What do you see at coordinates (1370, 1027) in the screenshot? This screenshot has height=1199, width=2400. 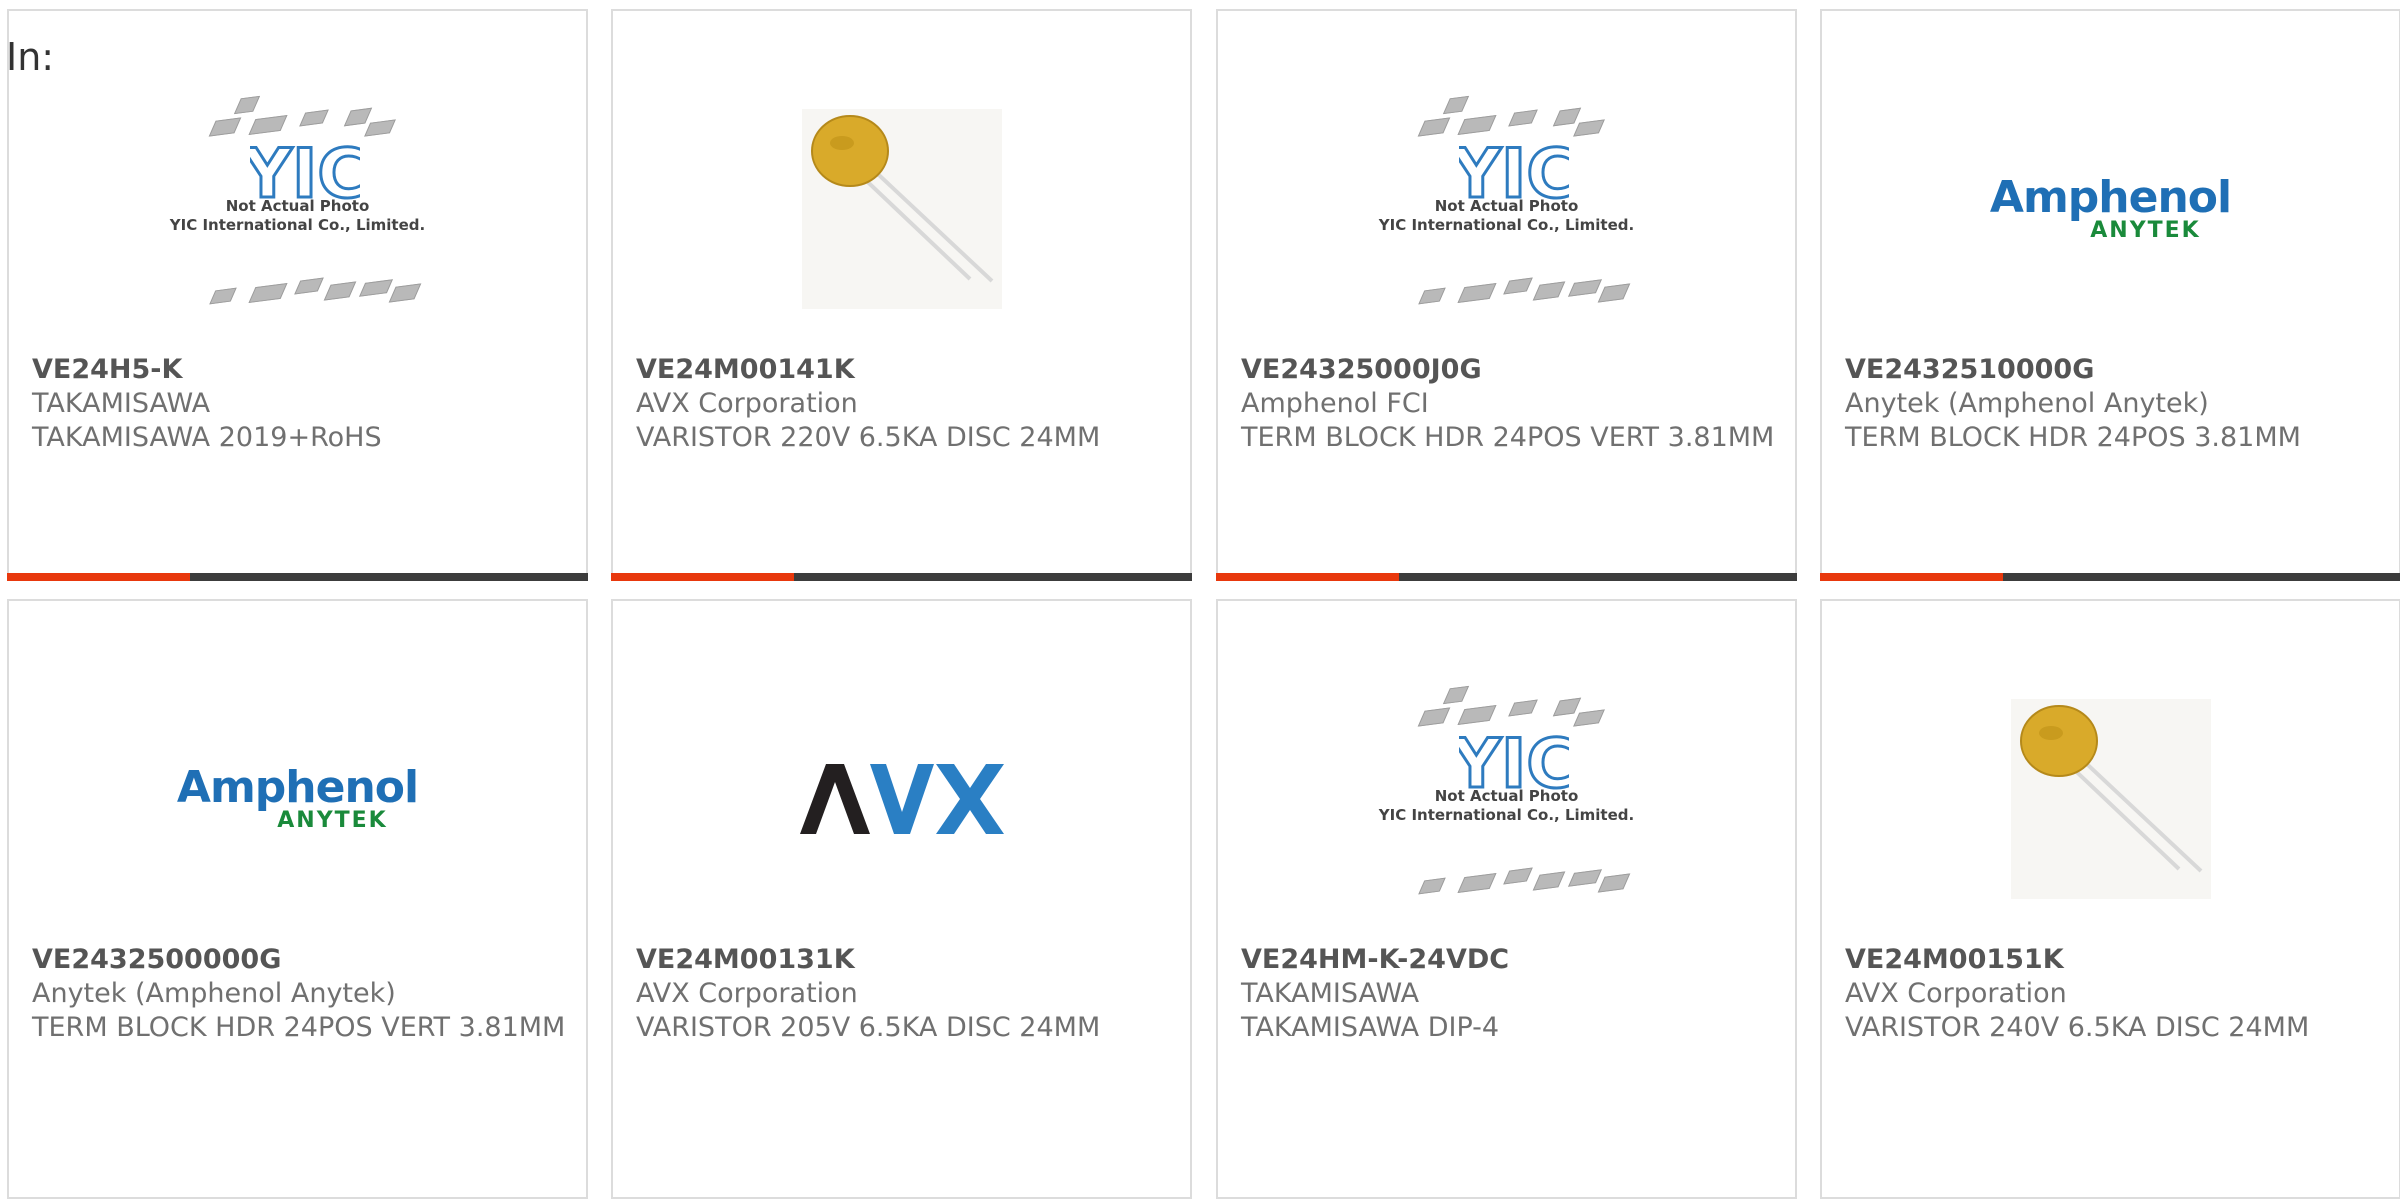 I see `description: TAKAMISAWA DIP-4` at bounding box center [1370, 1027].